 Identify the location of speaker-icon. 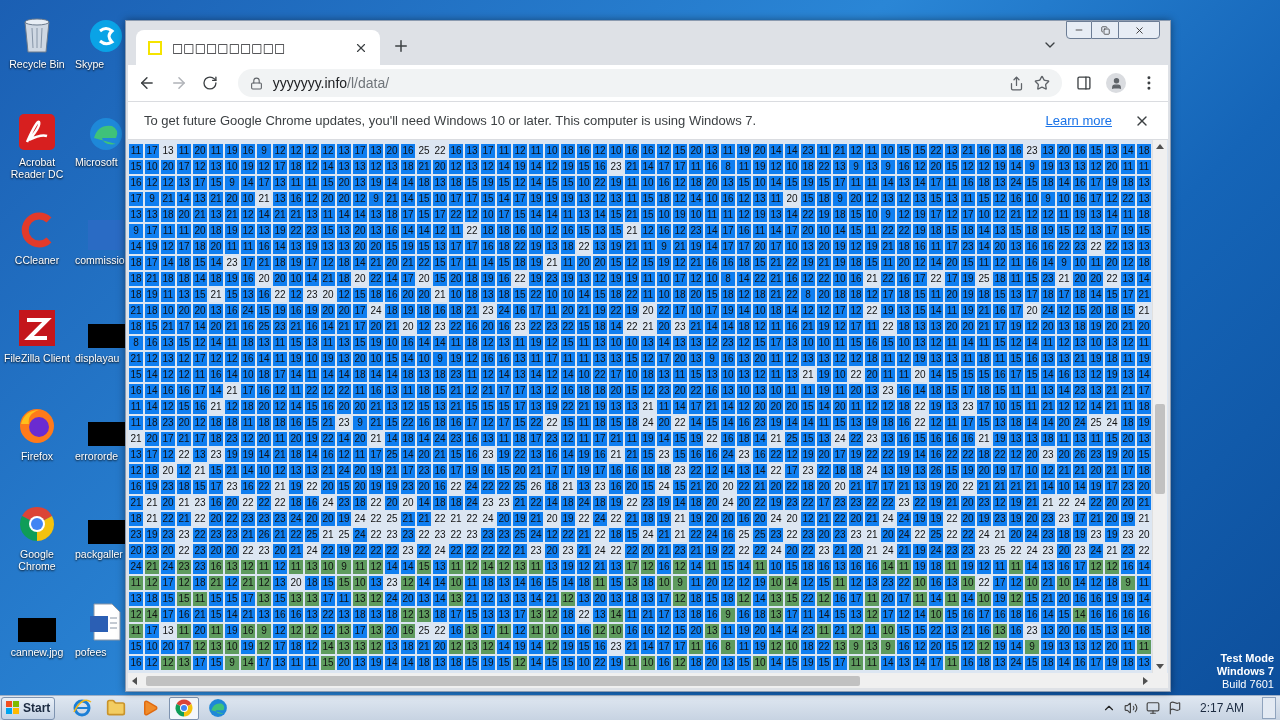
(1130, 708).